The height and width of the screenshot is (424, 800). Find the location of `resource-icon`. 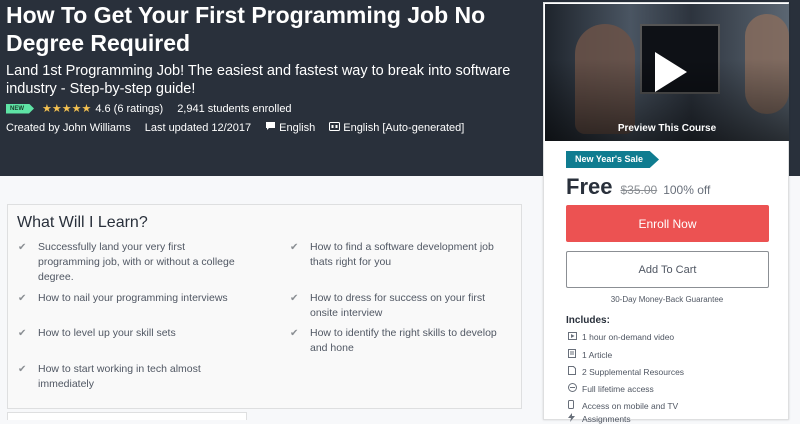

resource-icon is located at coordinates (575, 371).